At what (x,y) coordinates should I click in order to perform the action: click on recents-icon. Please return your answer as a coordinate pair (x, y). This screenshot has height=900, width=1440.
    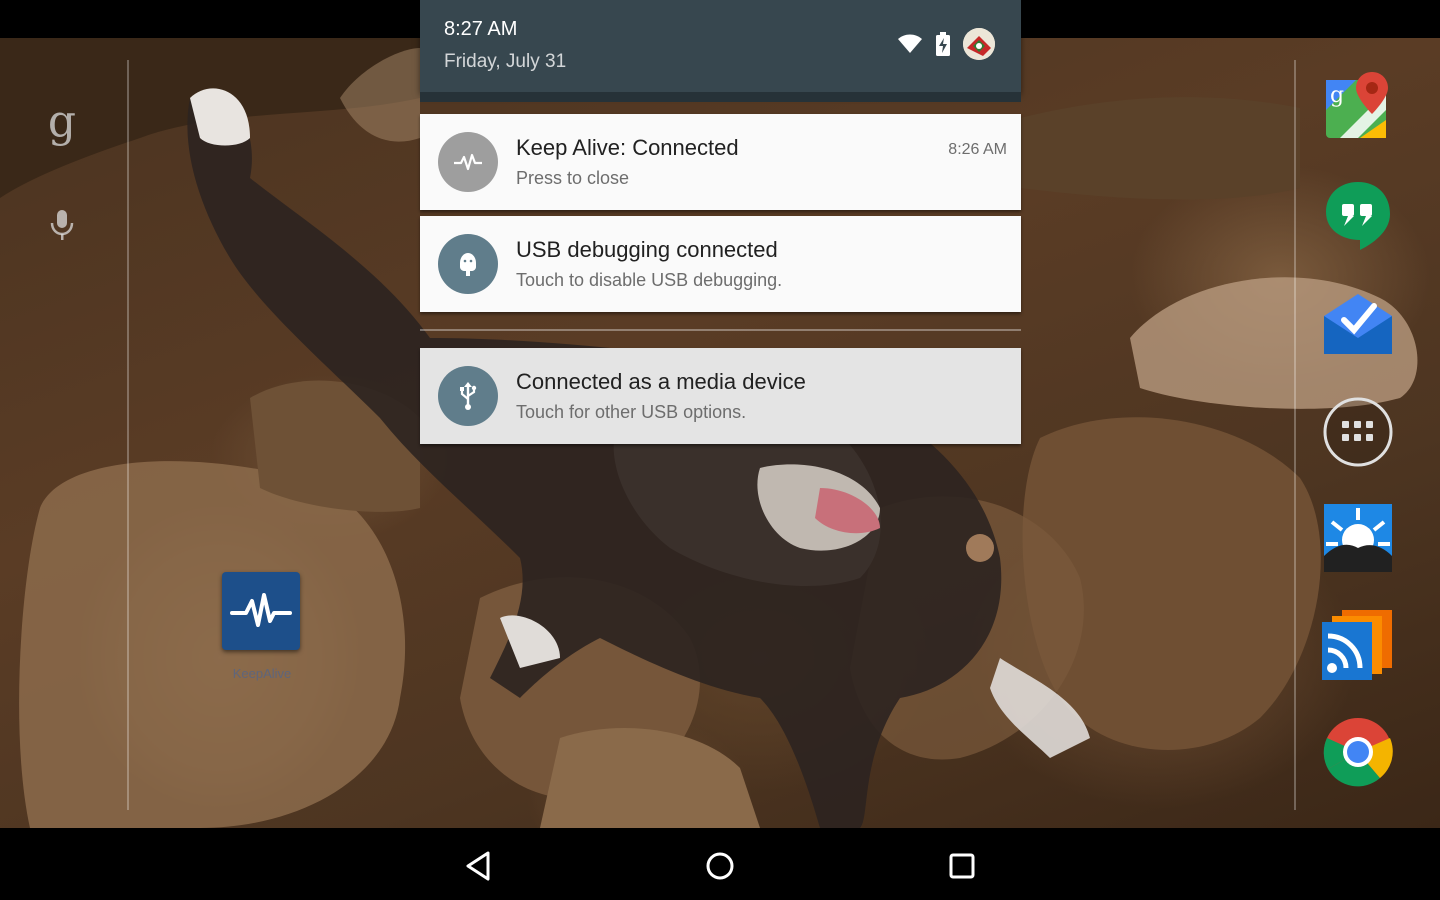
    Looking at the image, I should click on (962, 866).